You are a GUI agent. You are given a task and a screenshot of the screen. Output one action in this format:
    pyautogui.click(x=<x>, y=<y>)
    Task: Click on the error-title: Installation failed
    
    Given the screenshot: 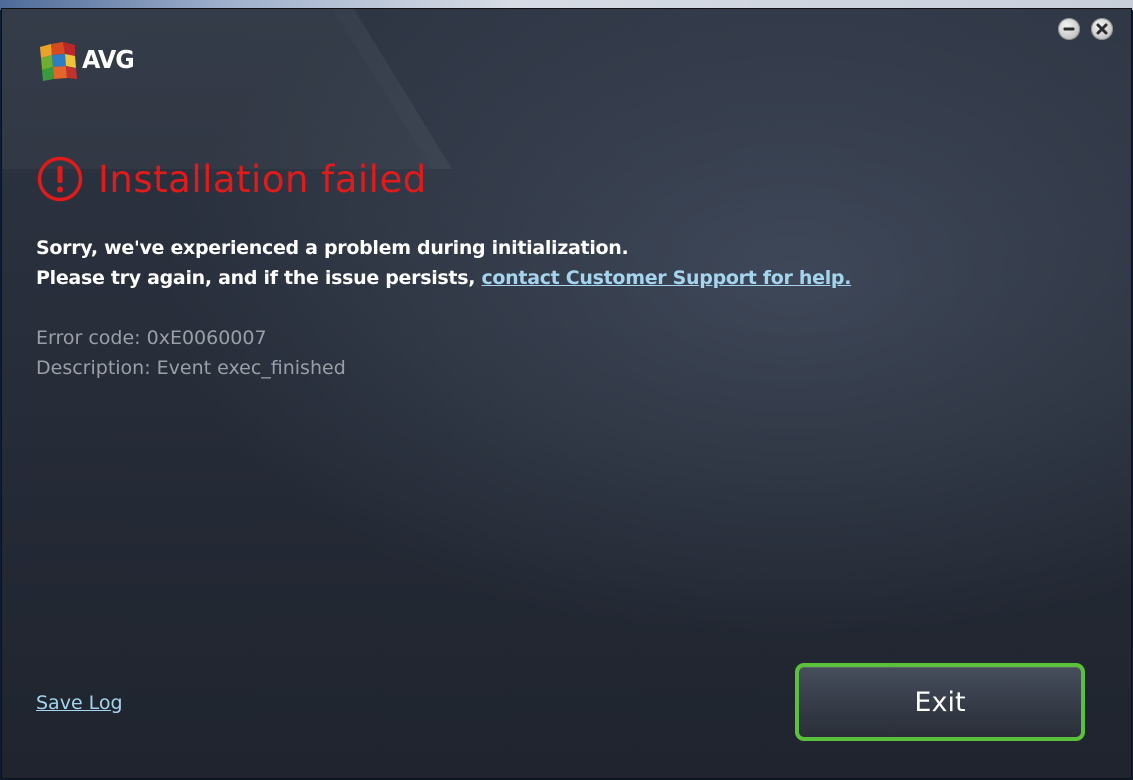 What is the action you would take?
    pyautogui.click(x=262, y=179)
    